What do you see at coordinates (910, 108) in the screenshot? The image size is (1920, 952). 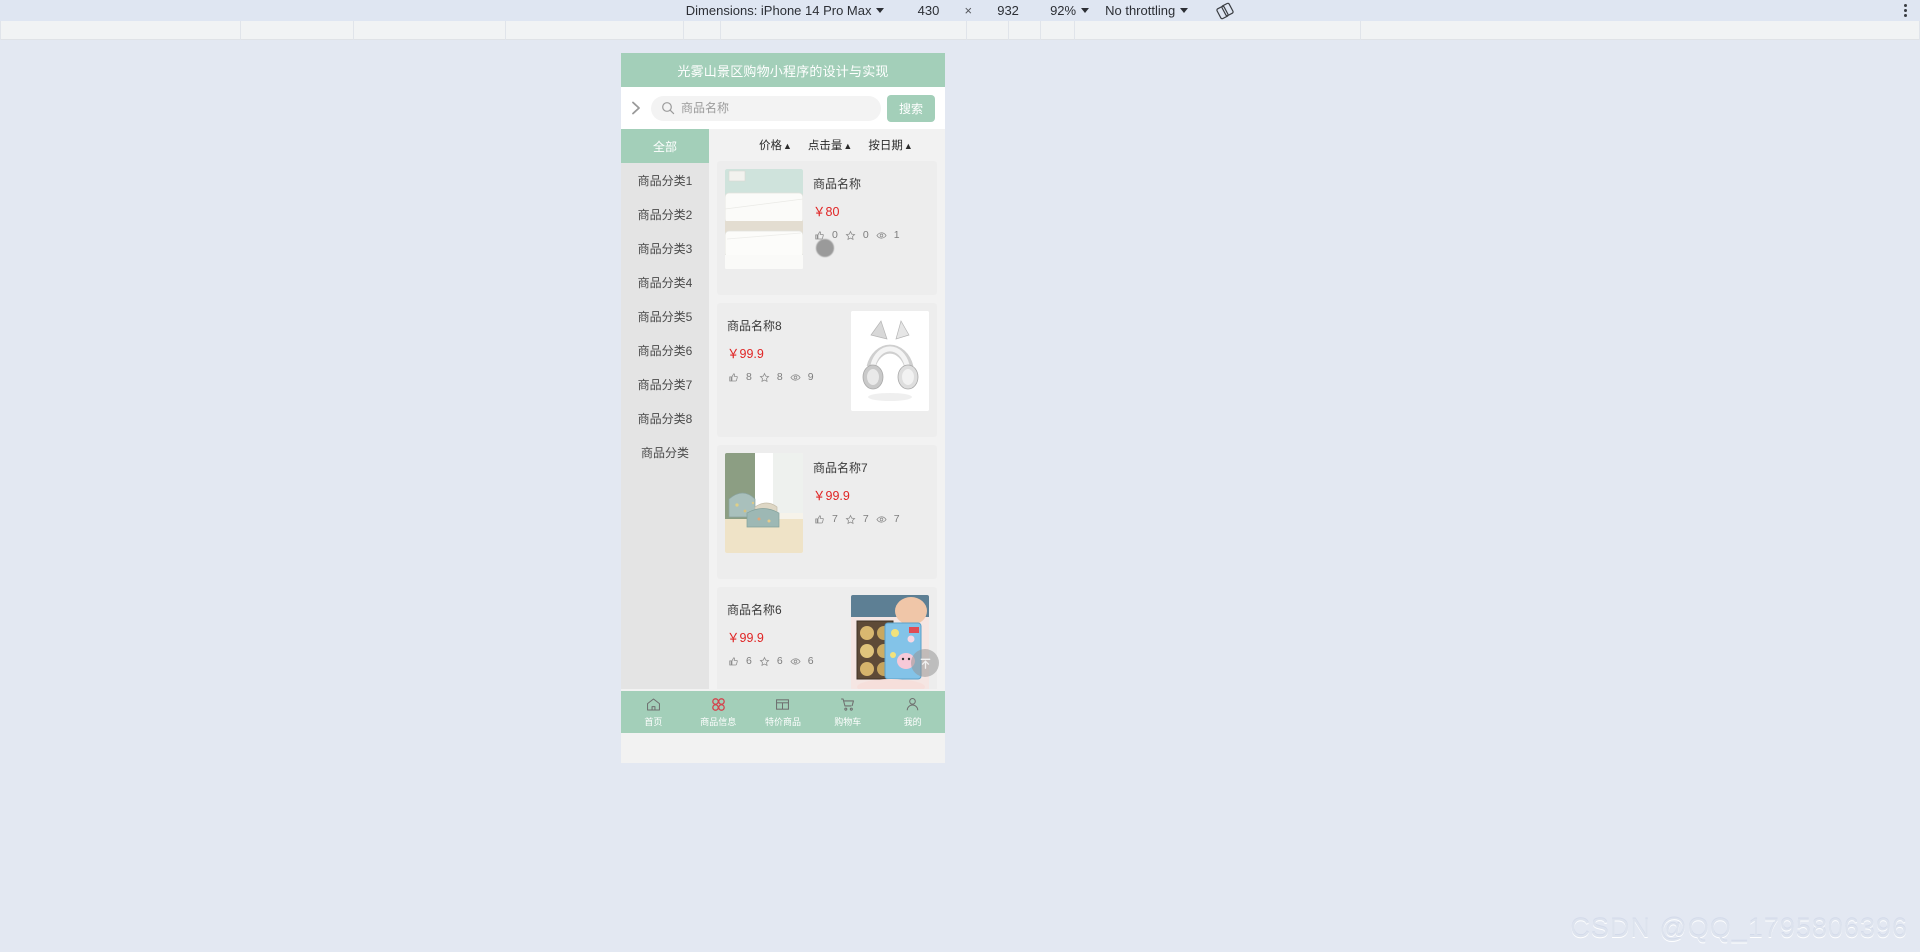 I see `search-button: 搜索` at bounding box center [910, 108].